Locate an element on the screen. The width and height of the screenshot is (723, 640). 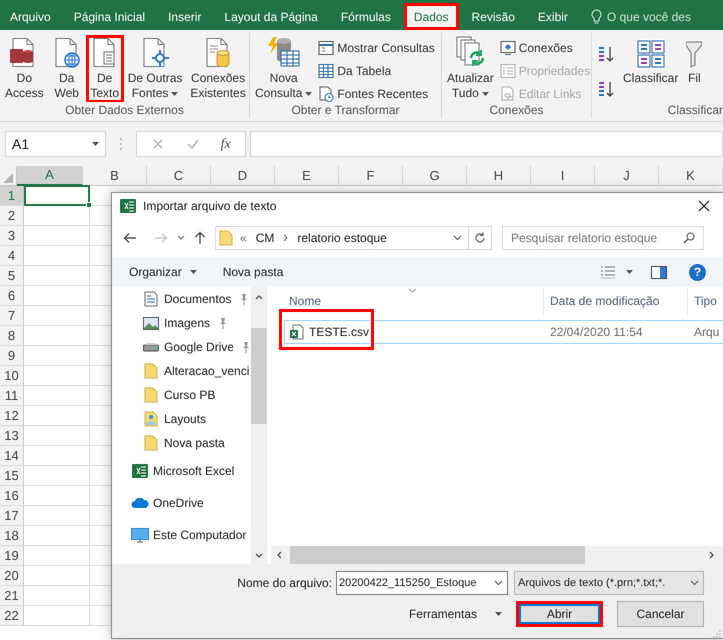
new-folder-button: Nova pasta is located at coordinates (253, 272).